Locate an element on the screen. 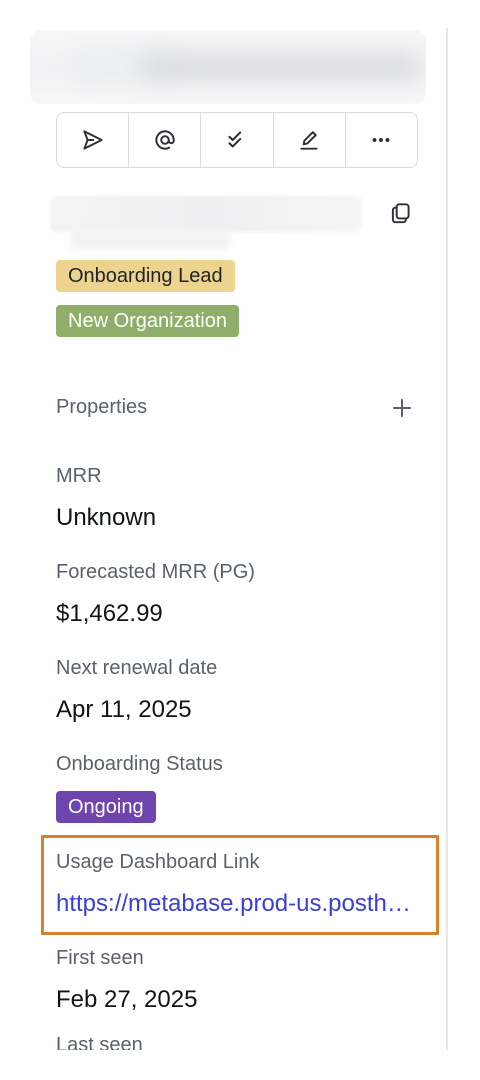 The image size is (480, 1080). add-property-button is located at coordinates (402, 408).